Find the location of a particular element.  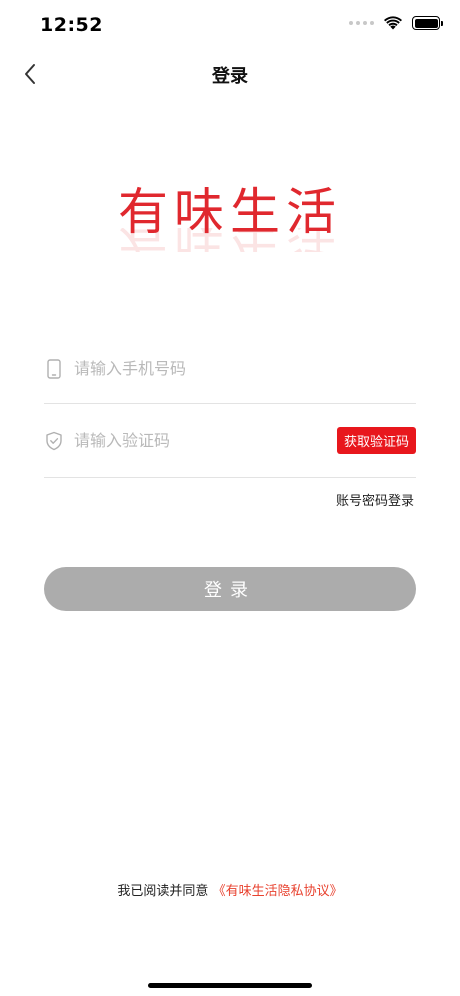

agreement-prefix: 我已阅读并同意 is located at coordinates (163, 891).